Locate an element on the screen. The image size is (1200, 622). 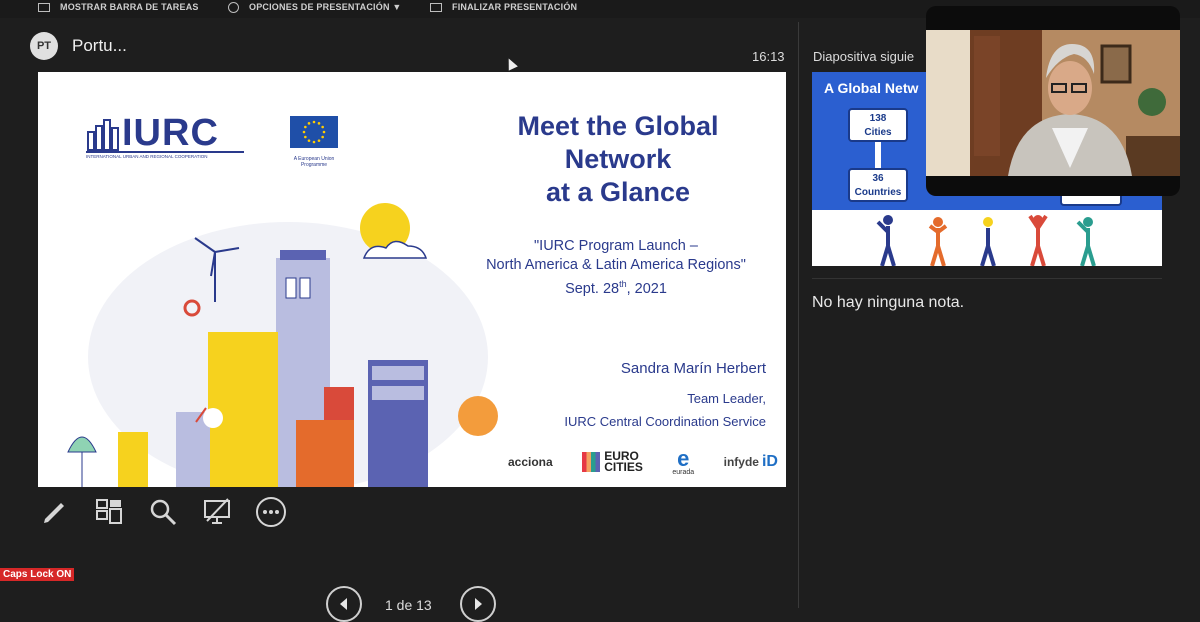
magnifier-icon is located at coordinates (163, 512).